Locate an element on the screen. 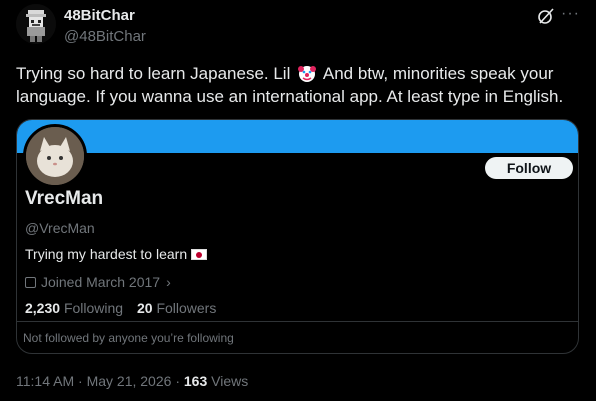 This screenshot has width=596, height=401. follow-button: Follow is located at coordinates (529, 168).